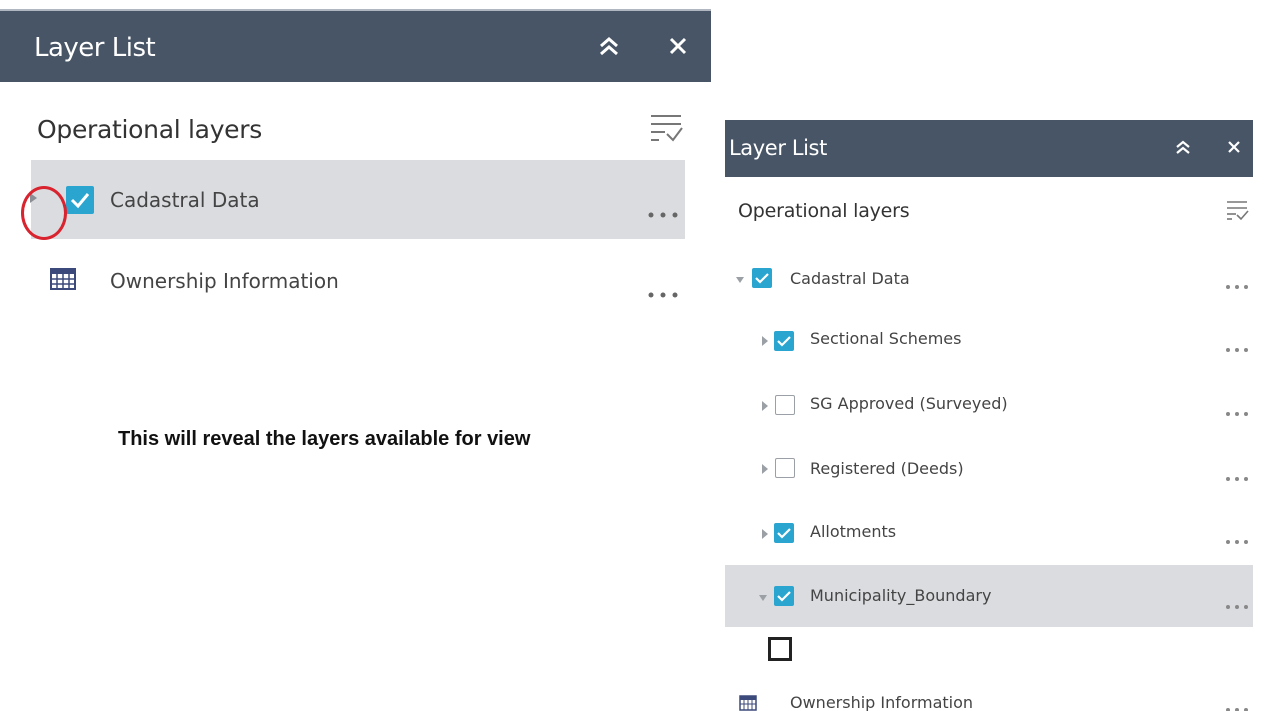  Describe the element at coordinates (824, 211) in the screenshot. I see `section-title-expanded: Operational layers` at that location.